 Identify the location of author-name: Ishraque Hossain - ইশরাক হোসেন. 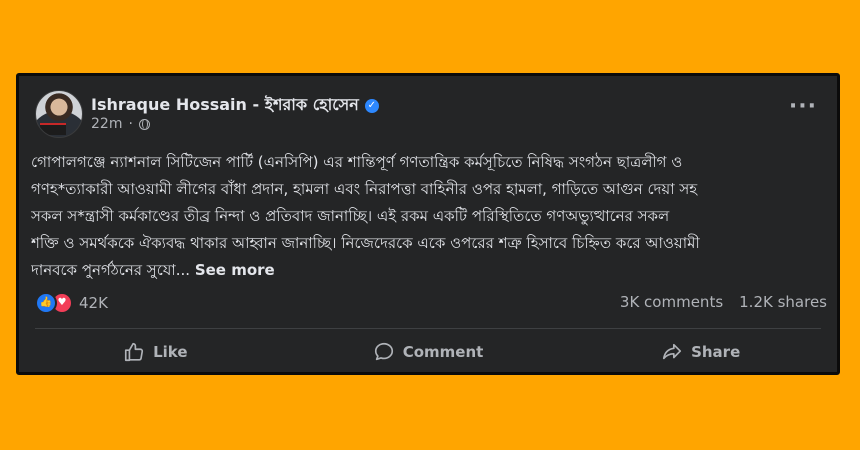
(225, 105).